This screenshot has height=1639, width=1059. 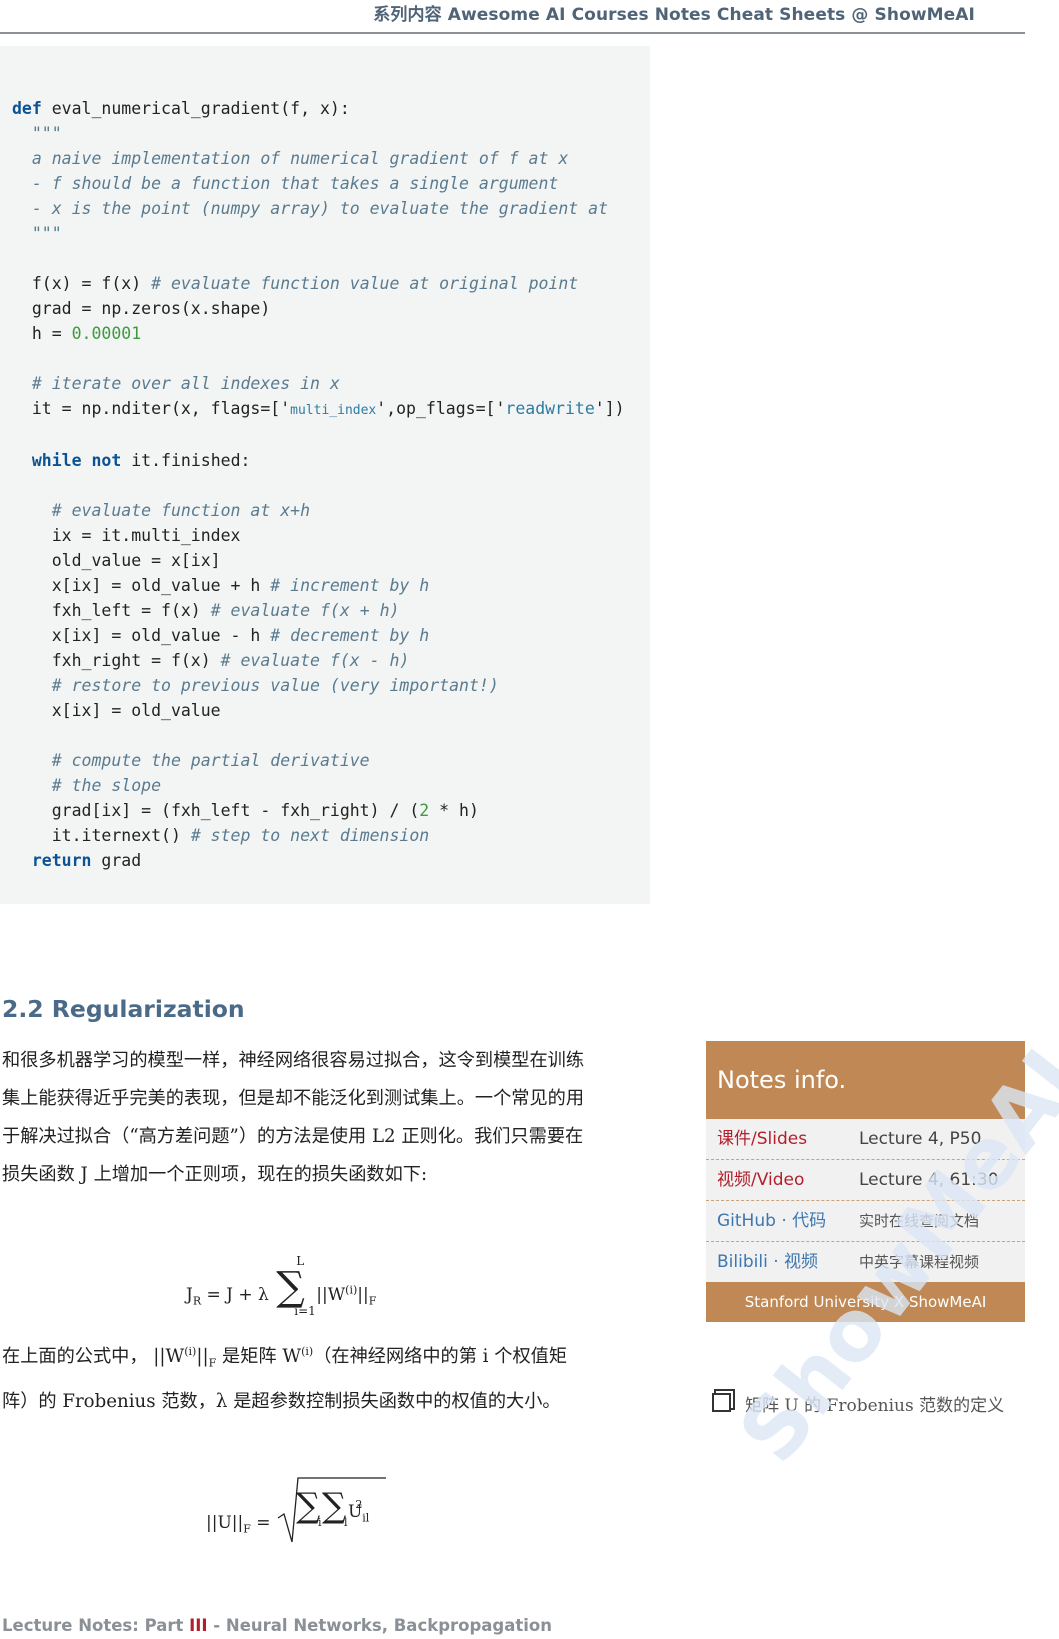 What do you see at coordinates (550, 408) in the screenshot?
I see `code-string: readwrite` at bounding box center [550, 408].